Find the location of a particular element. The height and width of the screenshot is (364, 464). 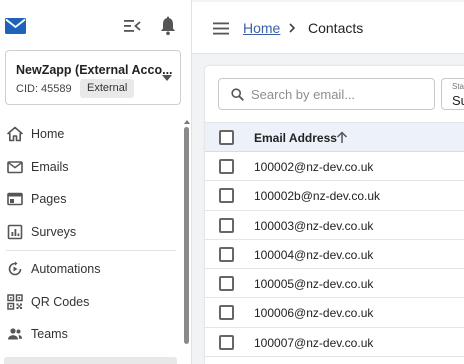

search-field is located at coordinates (326, 94).